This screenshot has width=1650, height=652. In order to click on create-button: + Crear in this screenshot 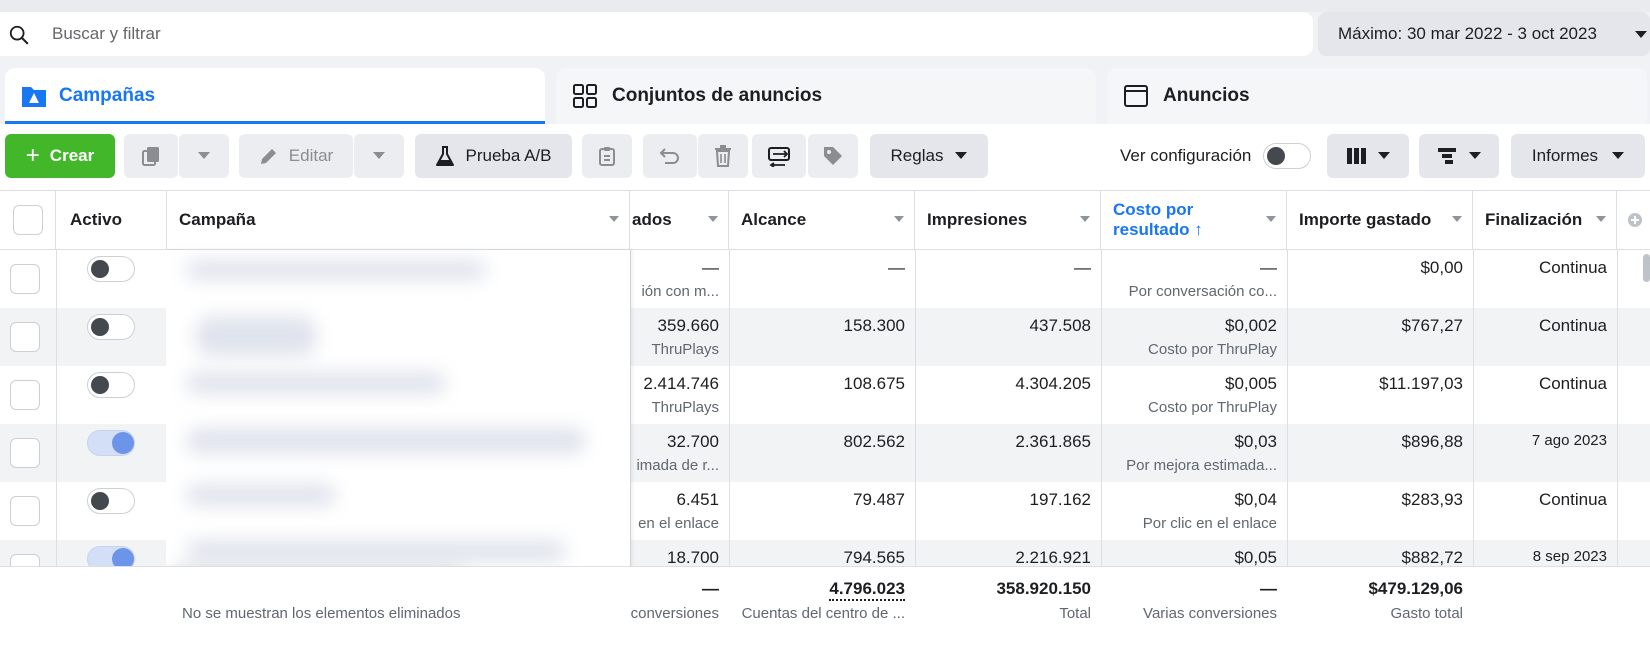, I will do `click(60, 156)`.